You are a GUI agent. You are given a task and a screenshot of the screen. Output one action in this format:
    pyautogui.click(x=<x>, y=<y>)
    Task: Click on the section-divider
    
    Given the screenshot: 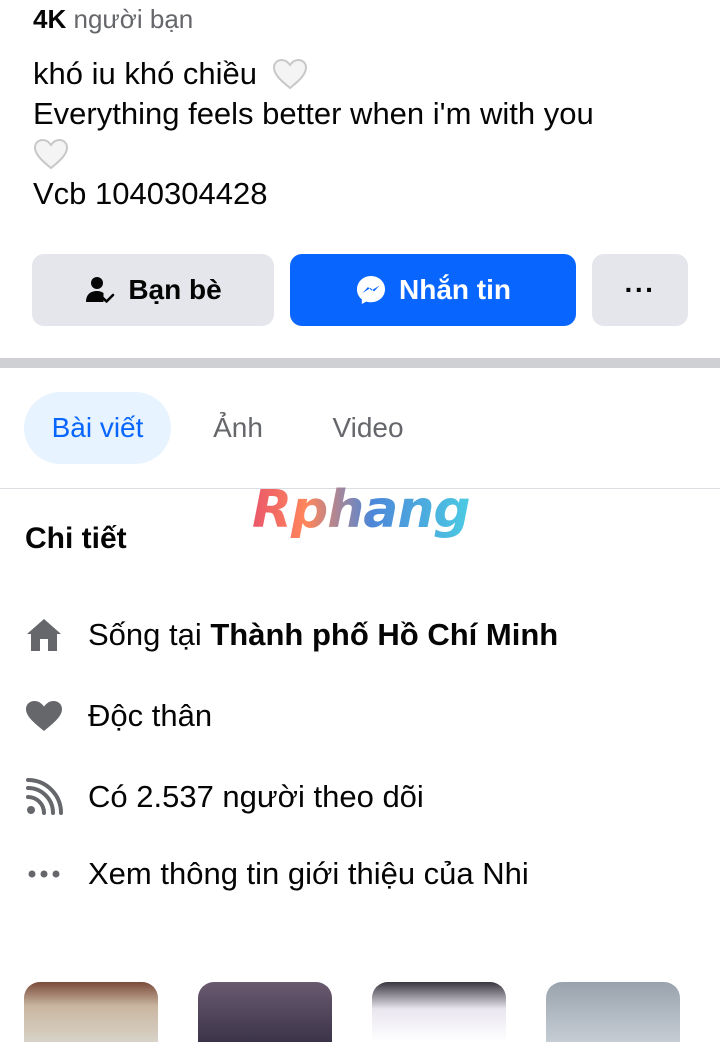 What is the action you would take?
    pyautogui.click(x=360, y=363)
    